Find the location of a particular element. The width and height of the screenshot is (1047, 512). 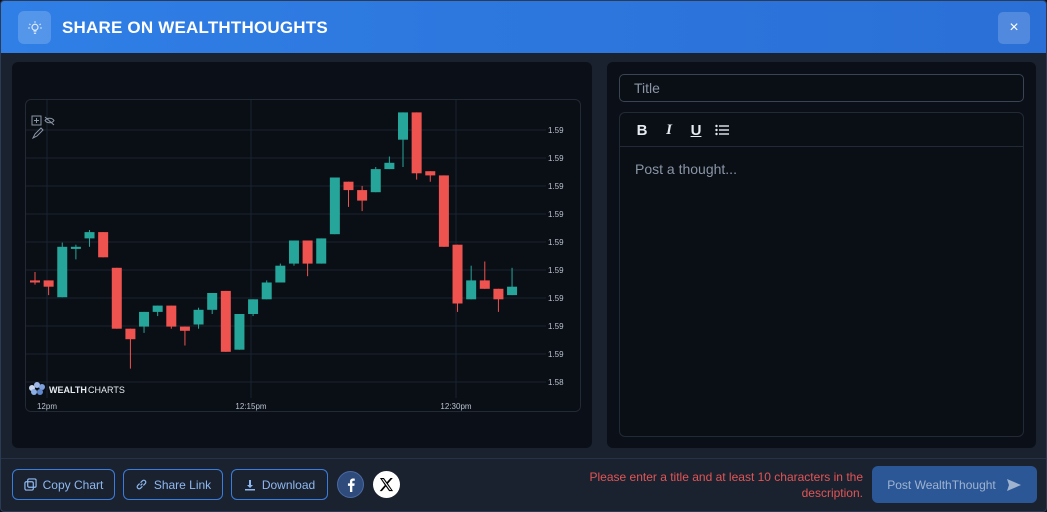

italic-button: I is located at coordinates (669, 130).